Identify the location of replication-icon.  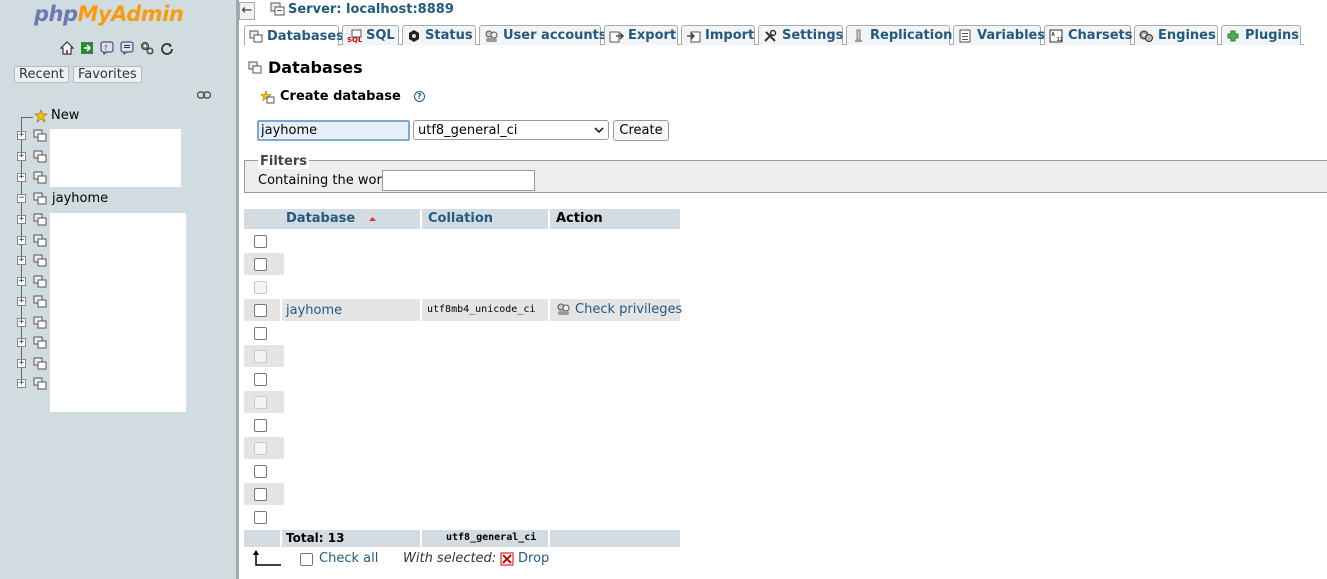
(858, 35).